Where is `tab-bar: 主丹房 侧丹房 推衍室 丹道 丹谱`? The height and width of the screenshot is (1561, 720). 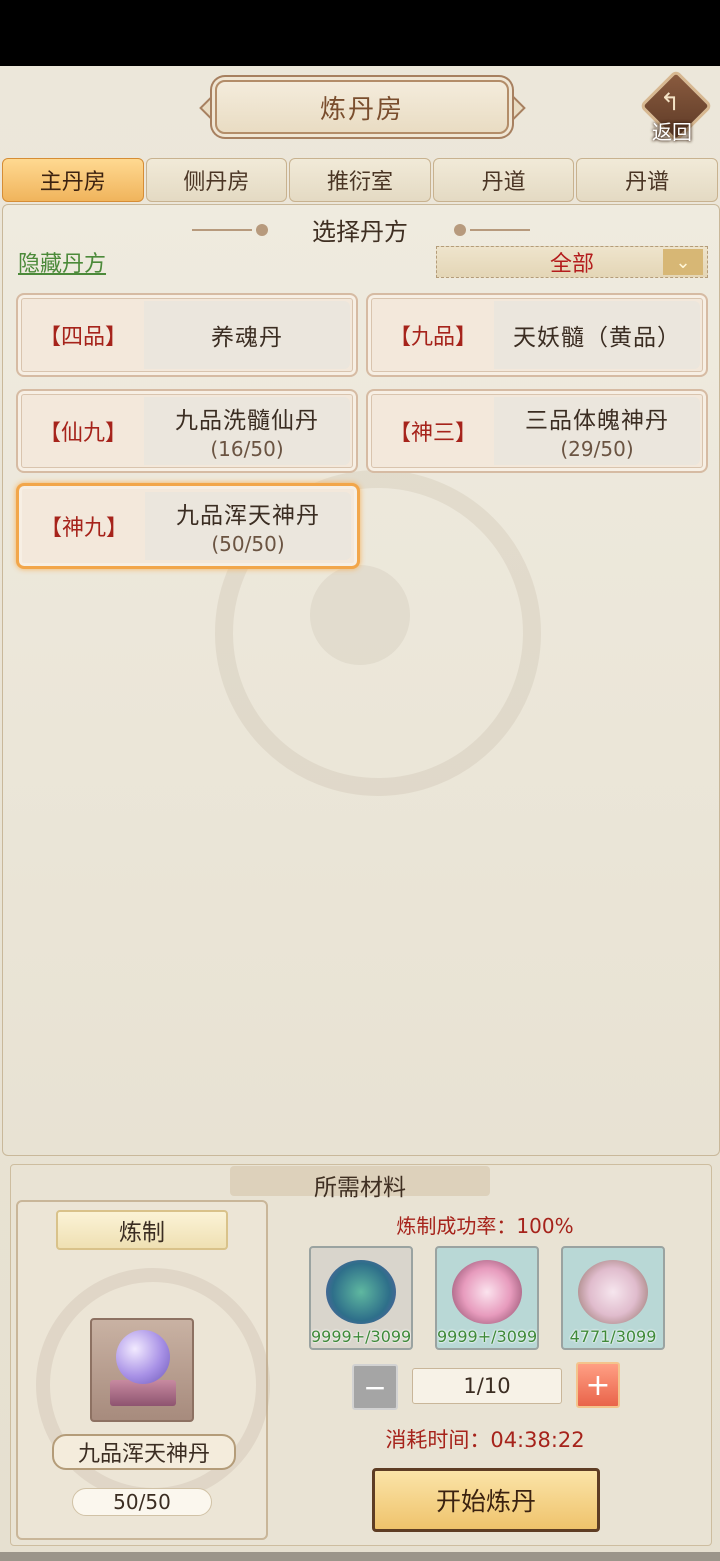 tab-bar: 主丹房 侧丹房 推衍室 丹道 丹谱 is located at coordinates (360, 180).